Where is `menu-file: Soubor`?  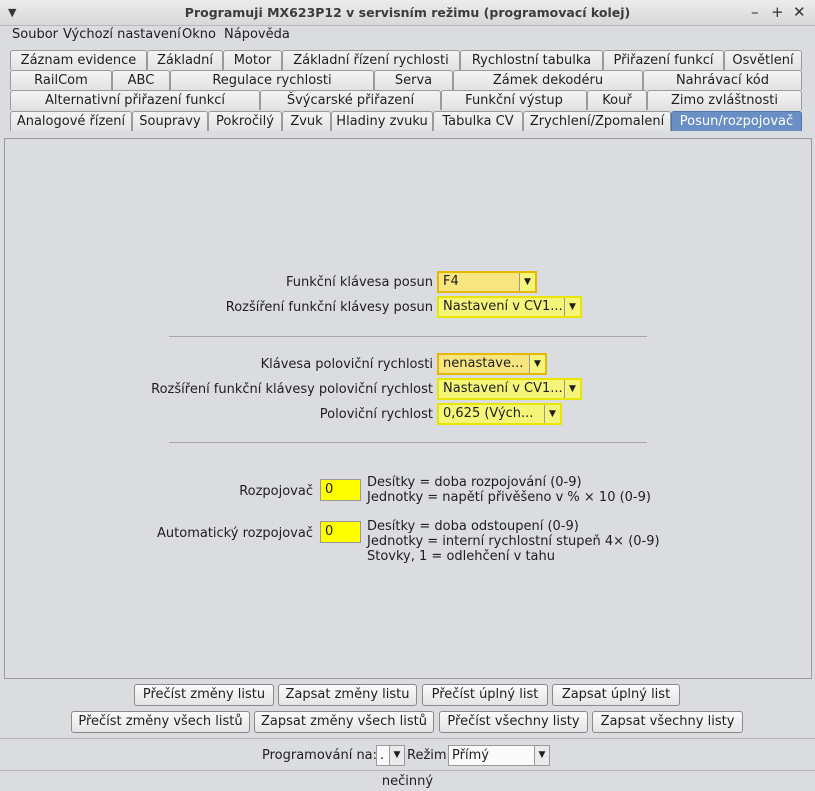 menu-file: Soubor is located at coordinates (35, 34).